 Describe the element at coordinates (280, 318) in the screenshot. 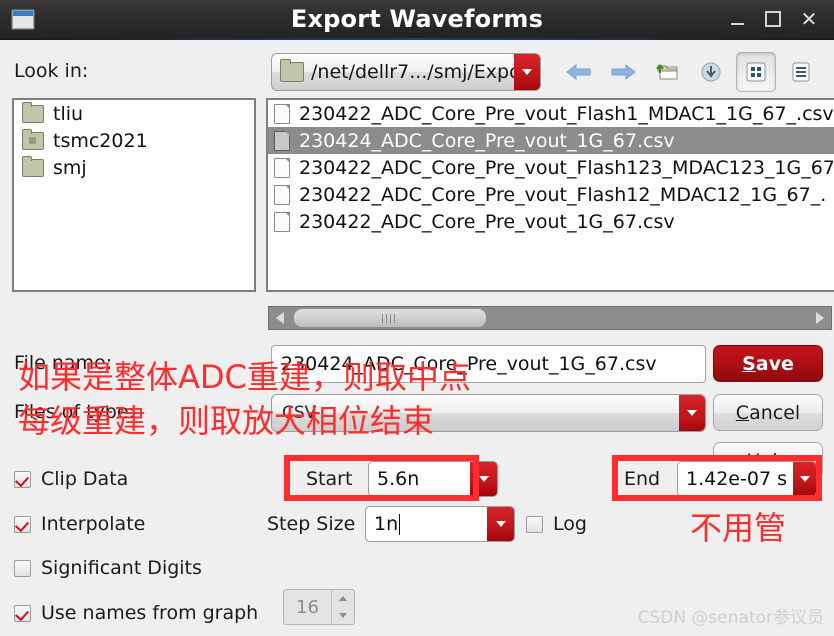

I see `scroll-left-icon` at that location.